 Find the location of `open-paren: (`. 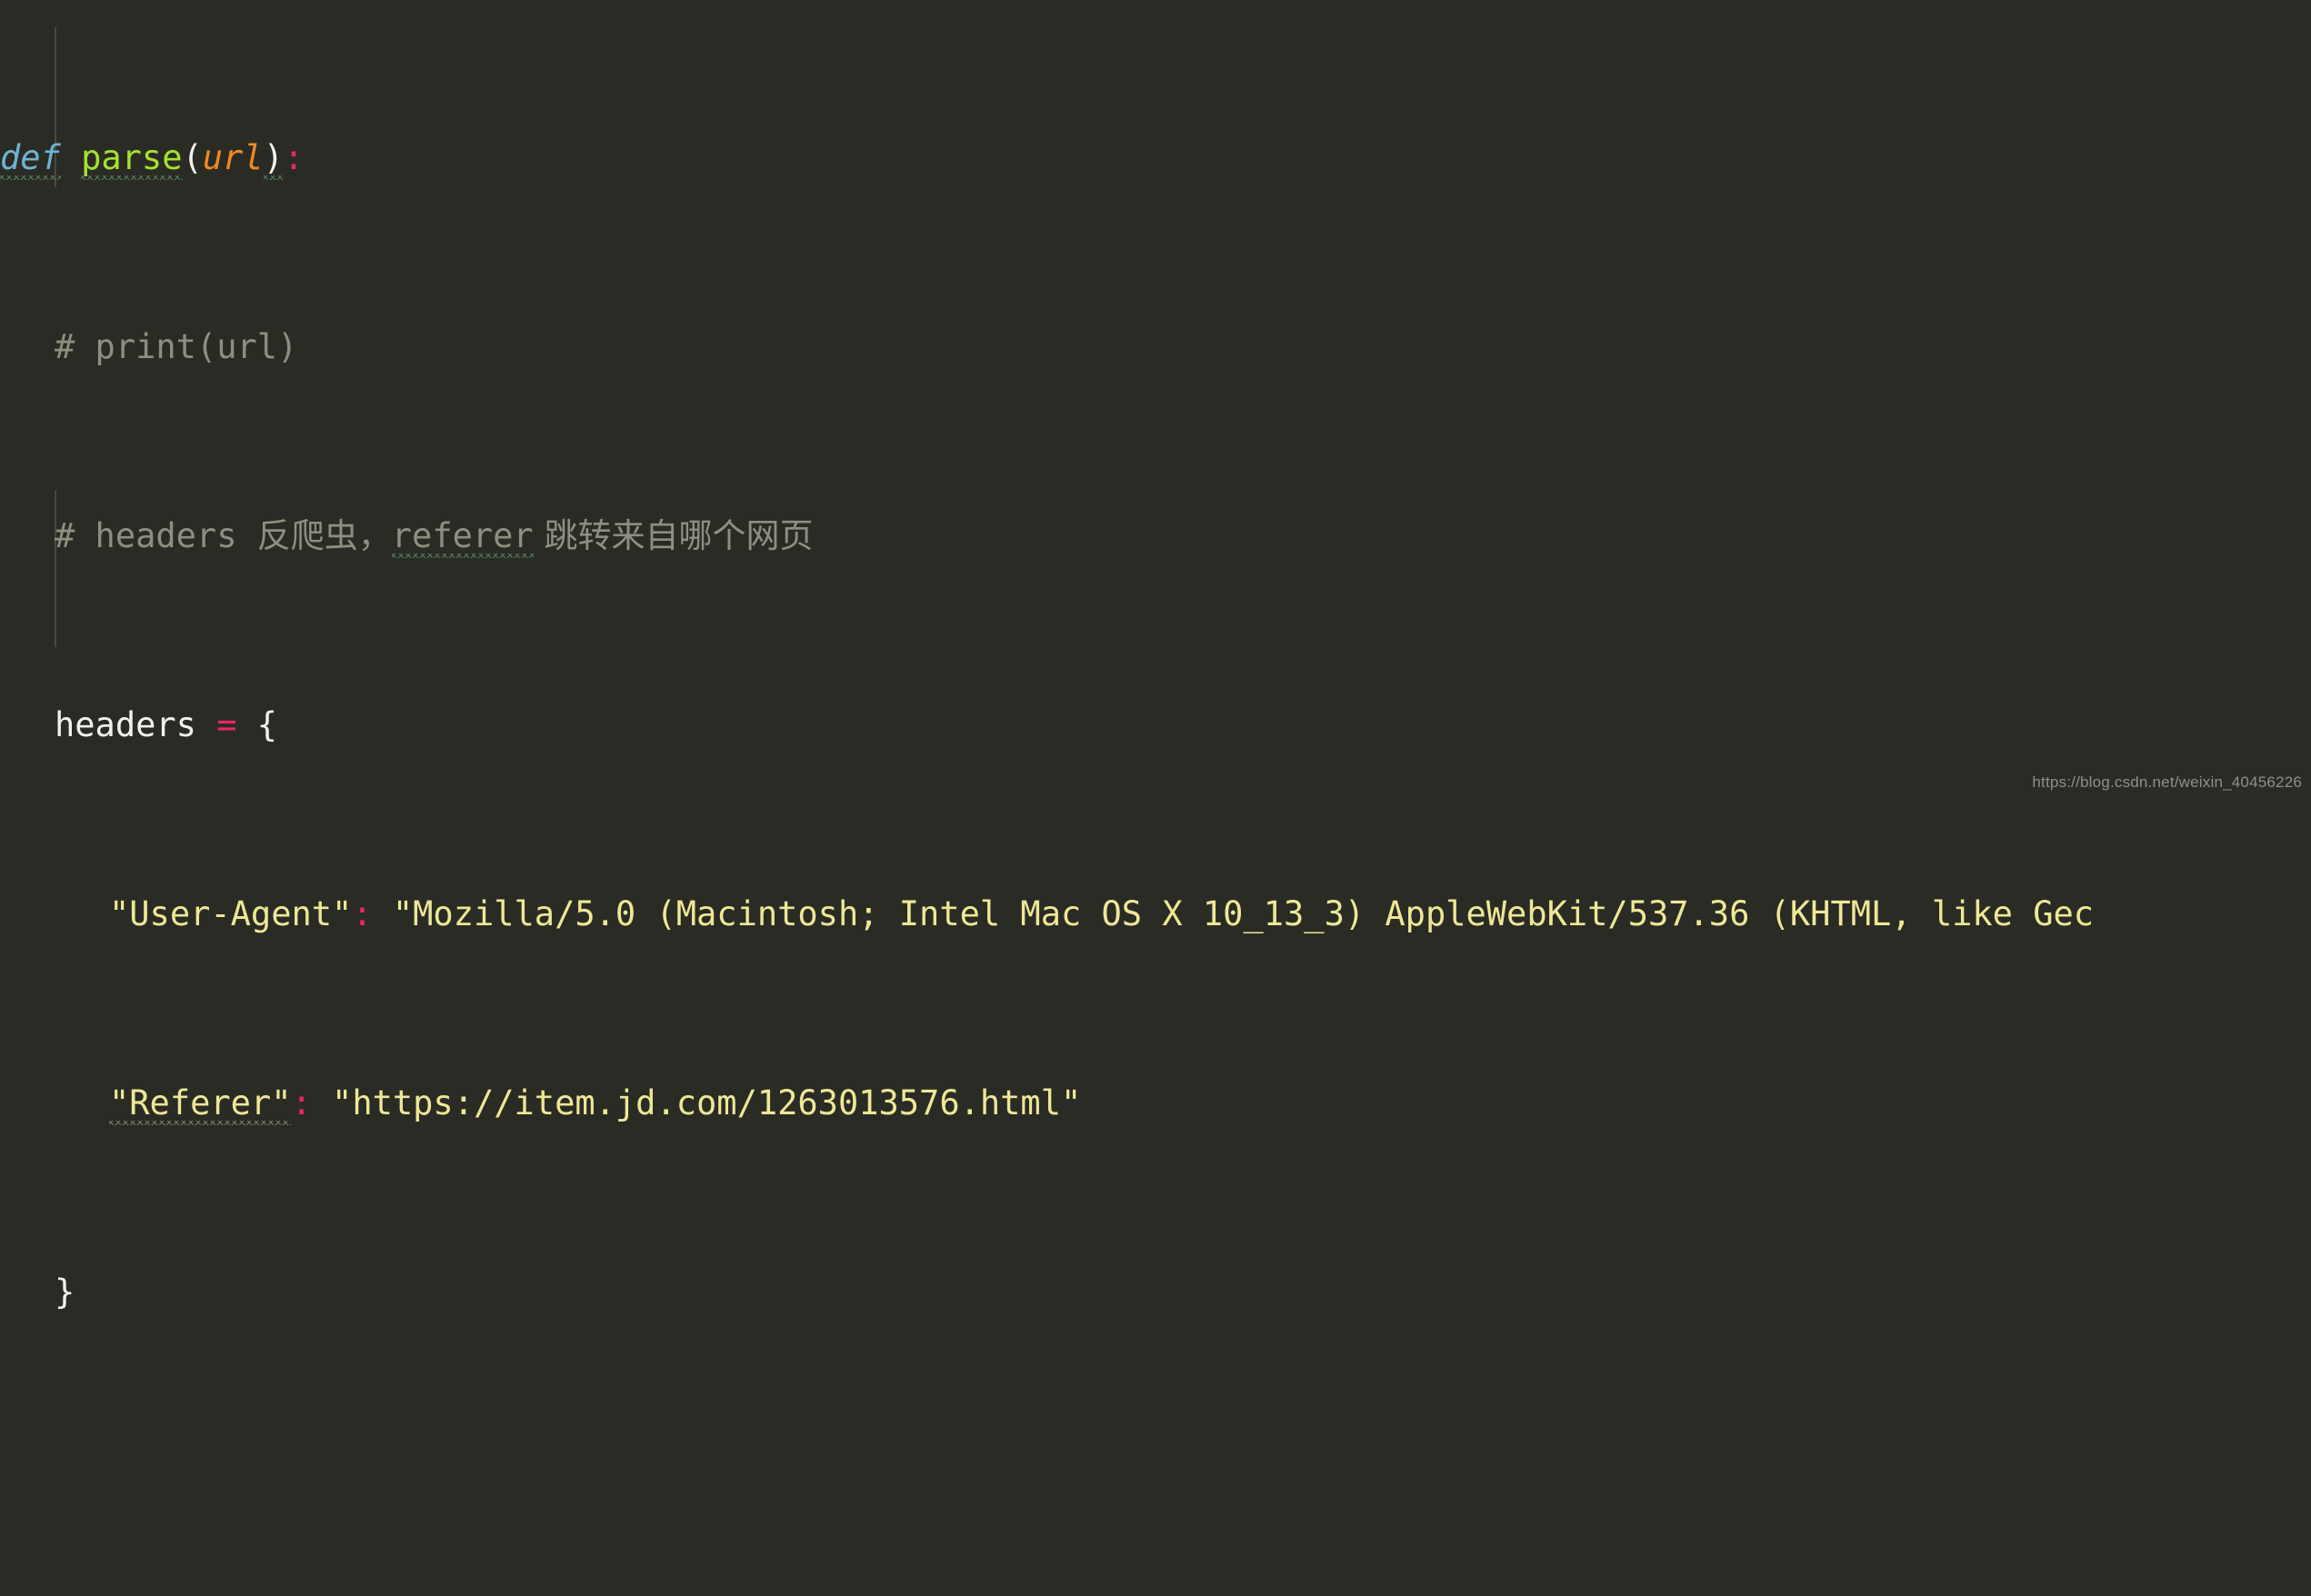

open-paren: ( is located at coordinates (192, 157).